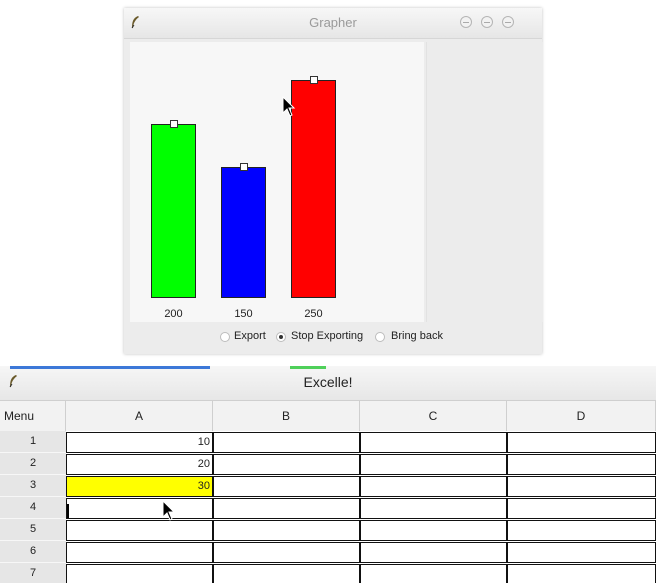  I want to click on row-header-1: 1, so click(33, 442).